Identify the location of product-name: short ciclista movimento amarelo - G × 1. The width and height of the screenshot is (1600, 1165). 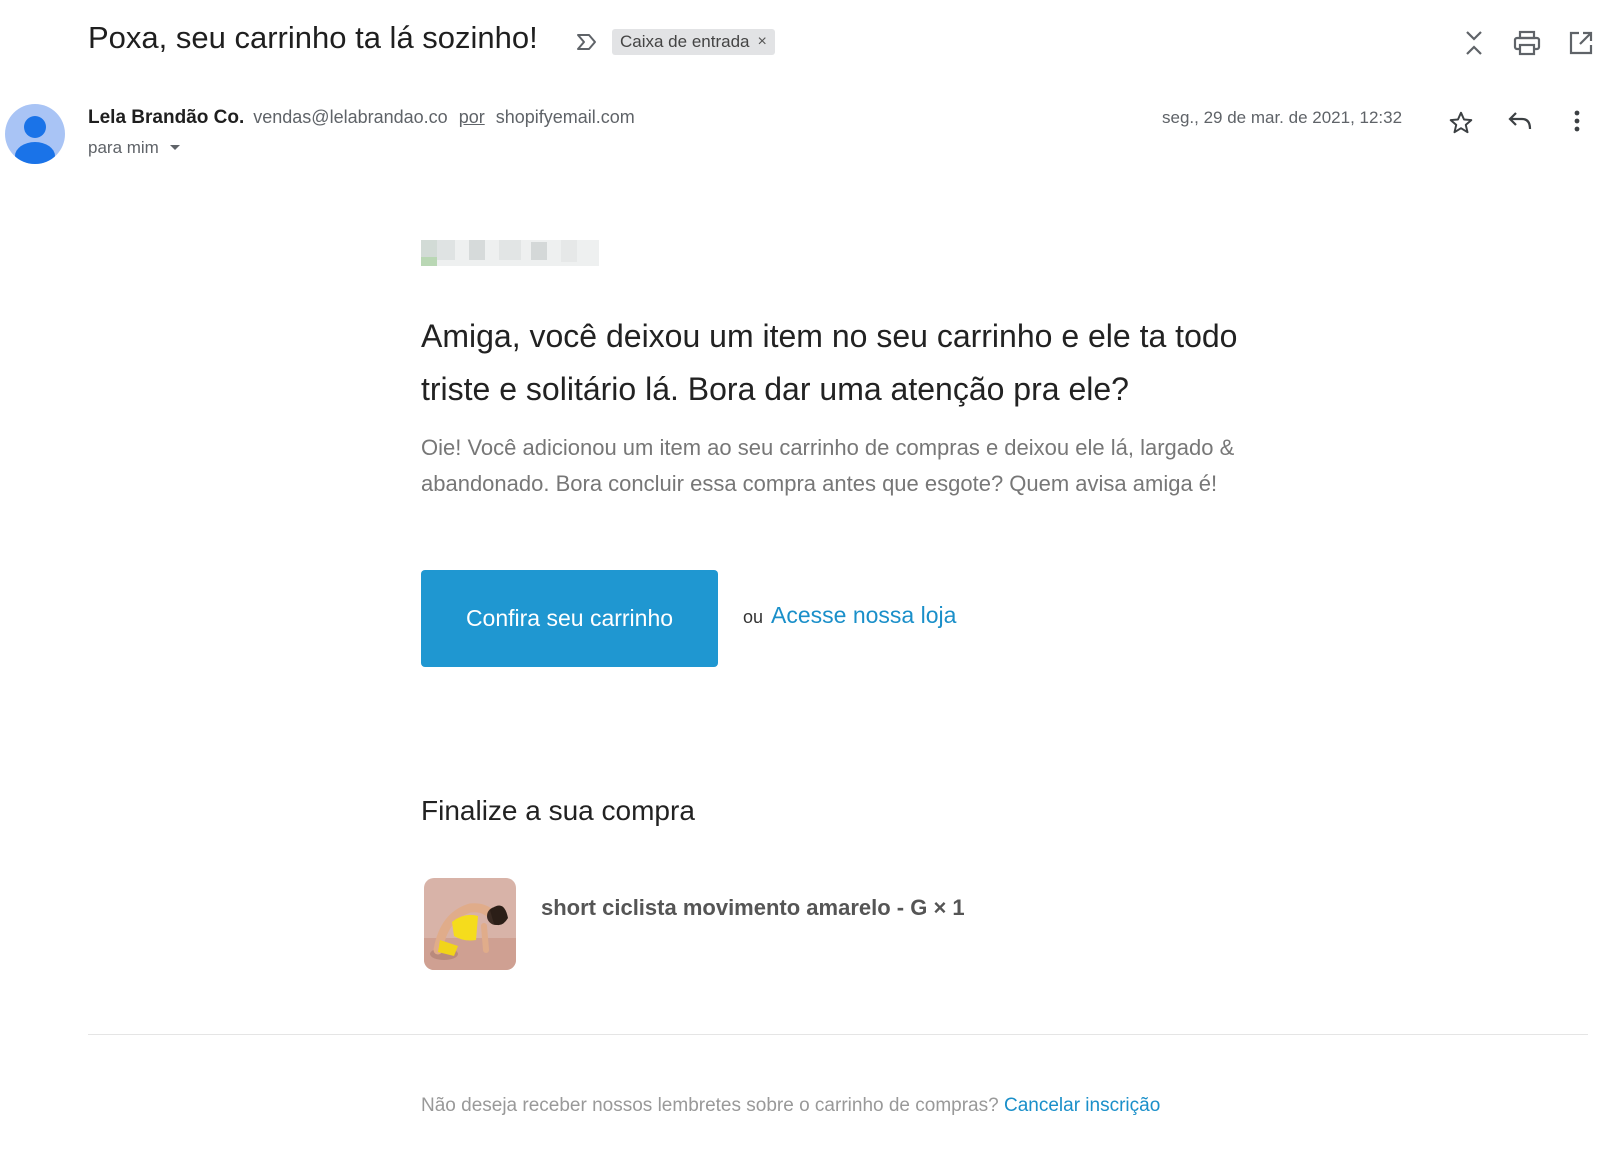
(753, 908).